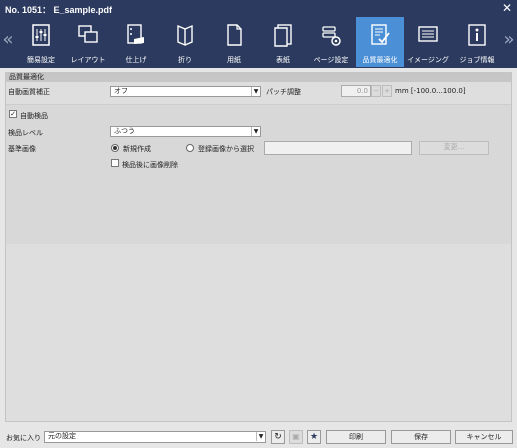 This screenshot has width=517, height=448. I want to click on save-favorite-button: ▣, so click(296, 437).